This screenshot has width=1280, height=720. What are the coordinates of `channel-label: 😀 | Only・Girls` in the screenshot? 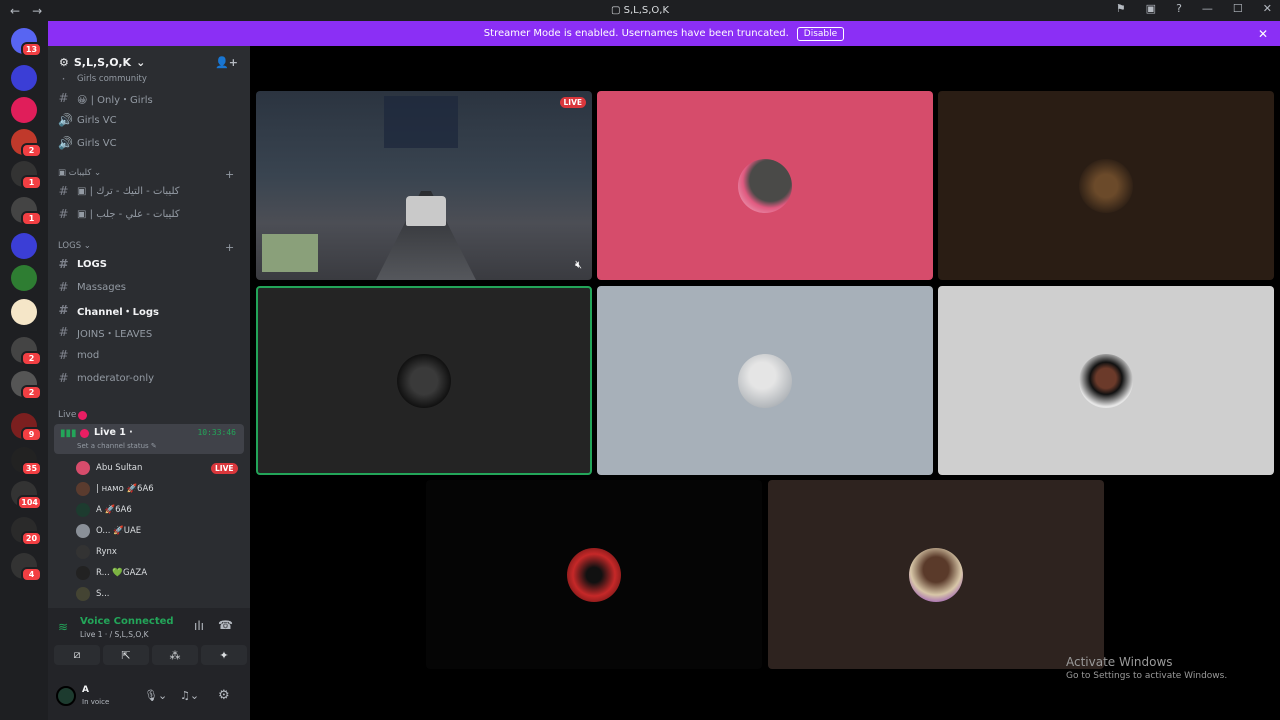 It's located at (115, 100).